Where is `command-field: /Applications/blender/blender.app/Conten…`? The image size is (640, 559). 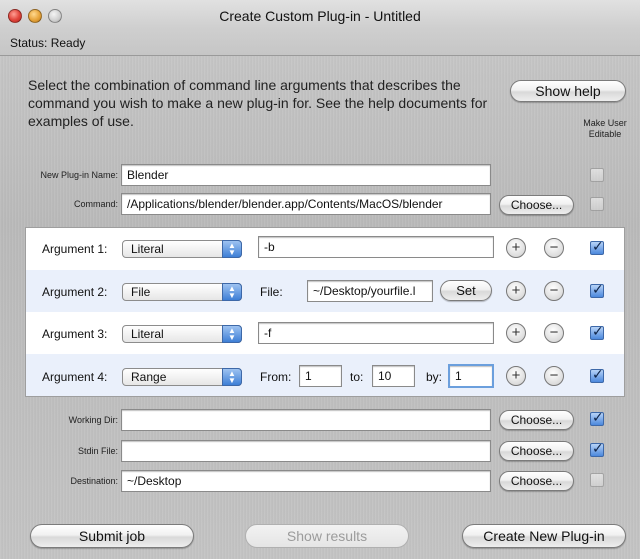 command-field: /Applications/blender/blender.app/Conten… is located at coordinates (306, 204).